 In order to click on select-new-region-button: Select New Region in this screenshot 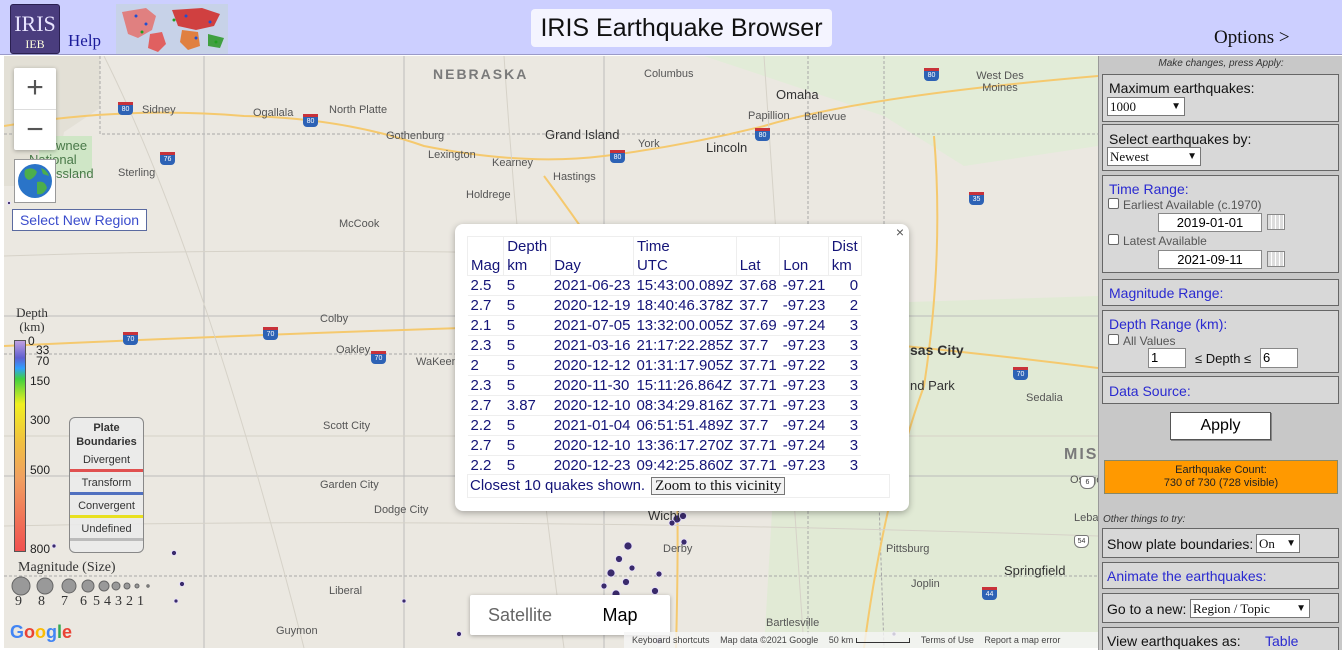, I will do `click(79, 220)`.